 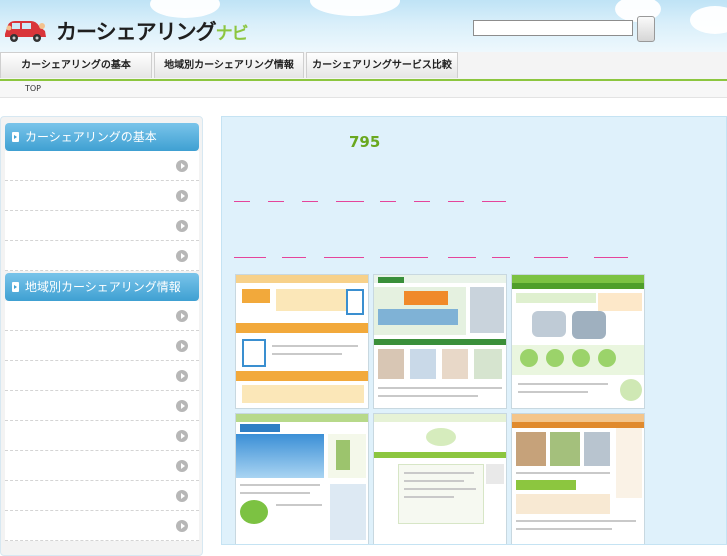 I want to click on tab-label: 地域別カーシェアリング情報, so click(x=229, y=65).